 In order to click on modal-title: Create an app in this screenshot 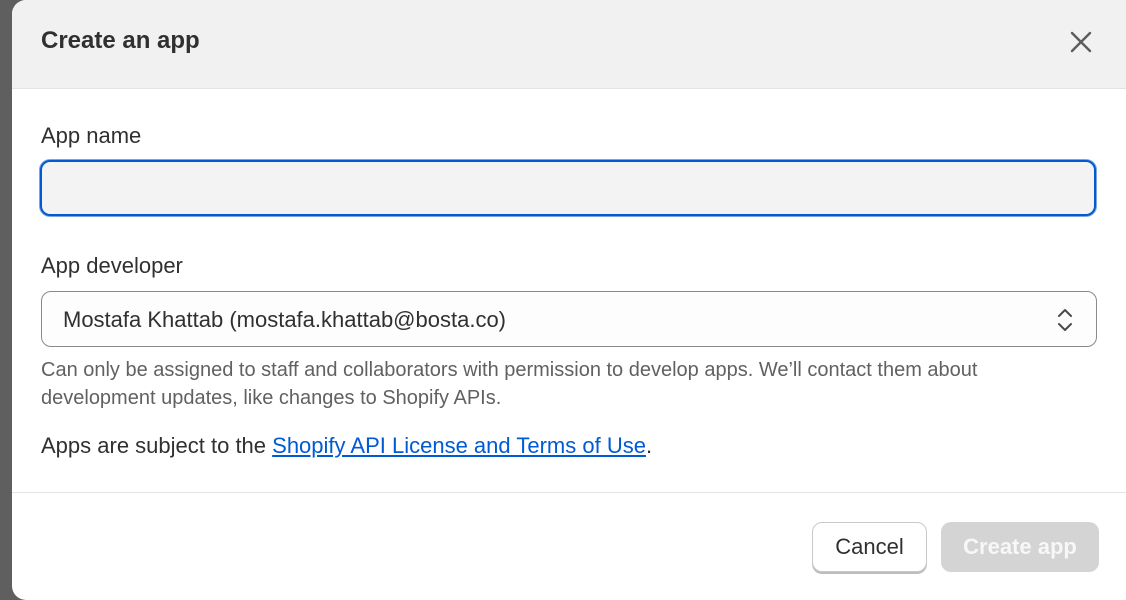, I will do `click(120, 40)`.